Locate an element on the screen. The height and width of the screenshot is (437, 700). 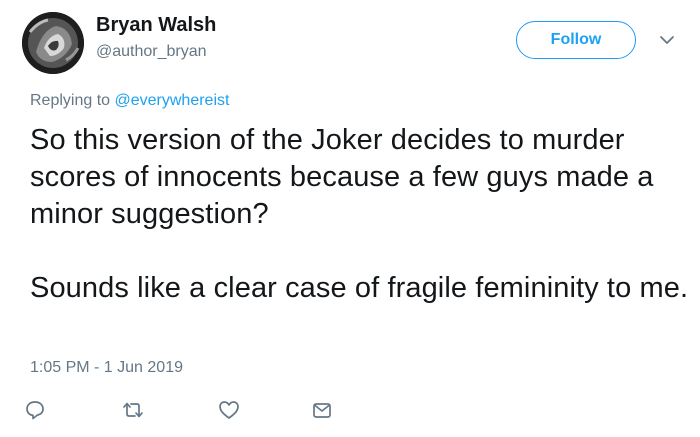
message-icon is located at coordinates (322, 410).